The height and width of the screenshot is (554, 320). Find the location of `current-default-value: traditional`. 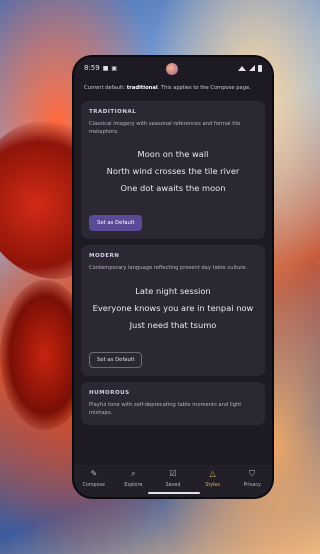

current-default-value: traditional is located at coordinates (142, 88).